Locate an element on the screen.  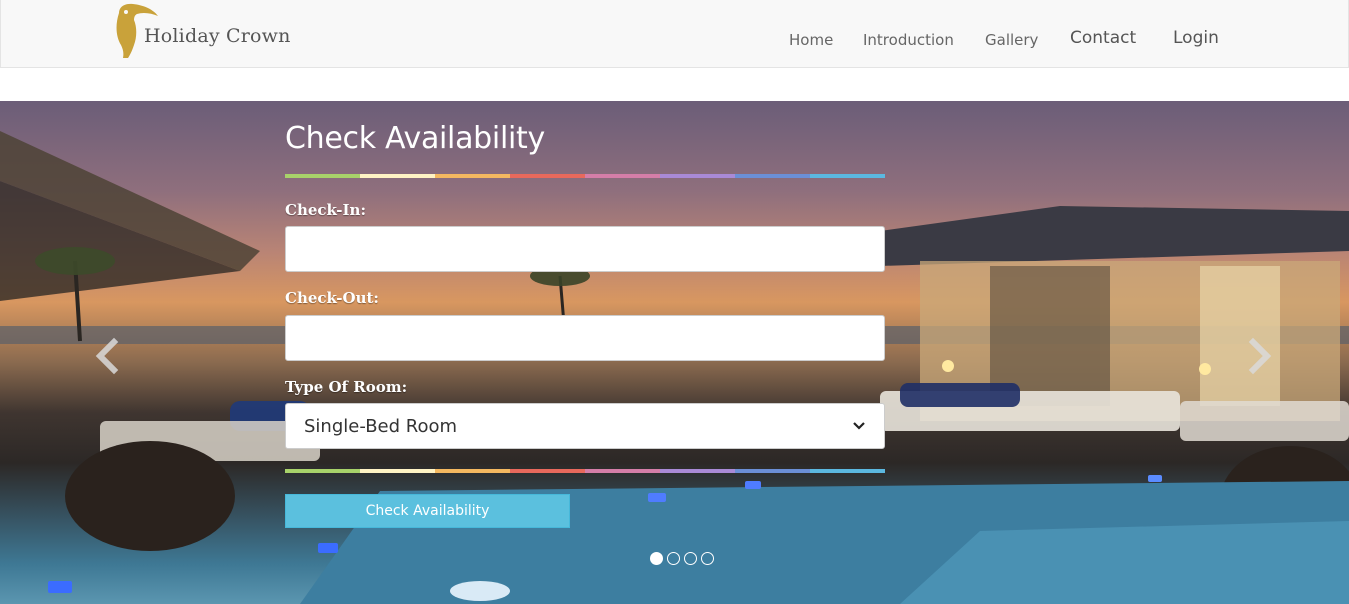
checkout-label: Check-Out: is located at coordinates (332, 298).